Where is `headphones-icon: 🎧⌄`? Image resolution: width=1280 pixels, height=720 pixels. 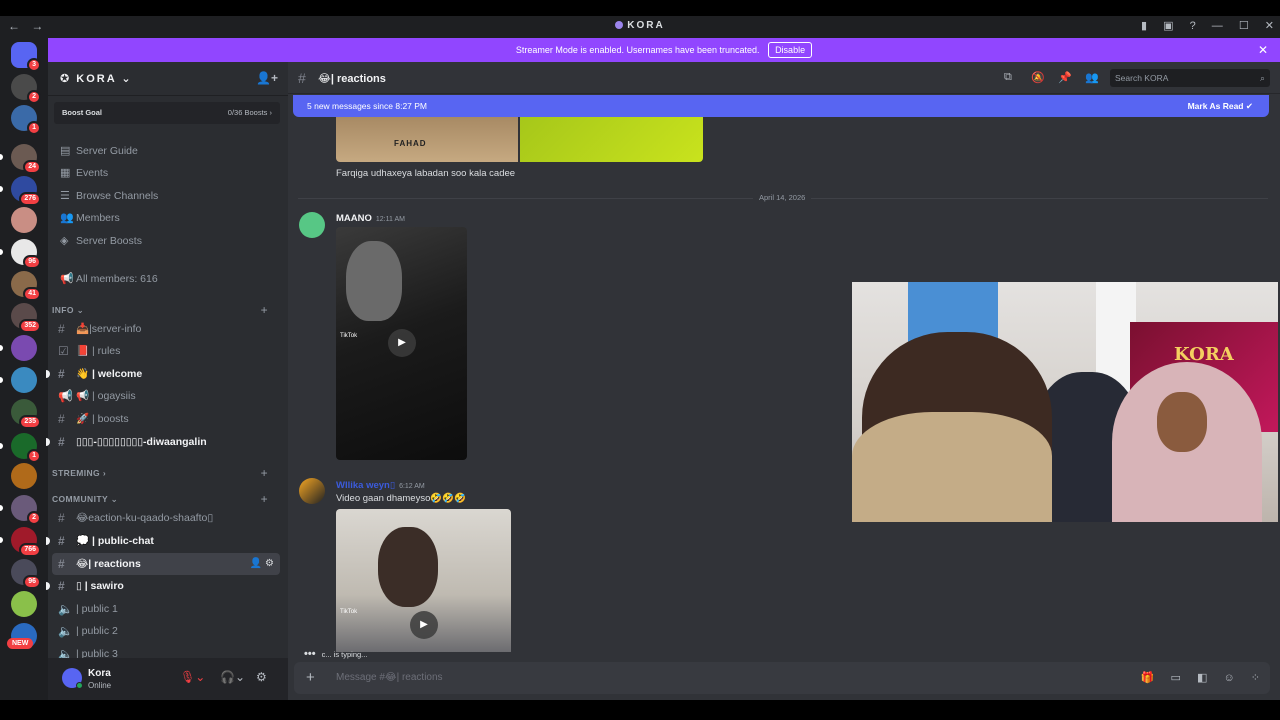
headphones-icon: 🎧⌄ is located at coordinates (232, 677).